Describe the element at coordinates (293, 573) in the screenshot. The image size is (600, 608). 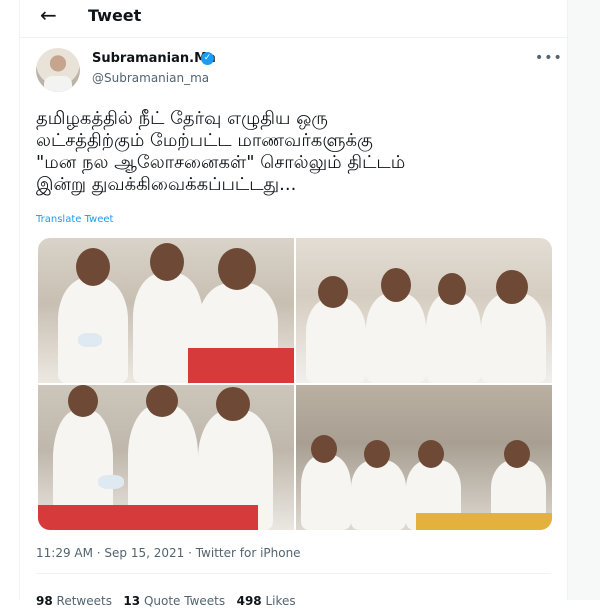
I see `stats-divider` at that location.